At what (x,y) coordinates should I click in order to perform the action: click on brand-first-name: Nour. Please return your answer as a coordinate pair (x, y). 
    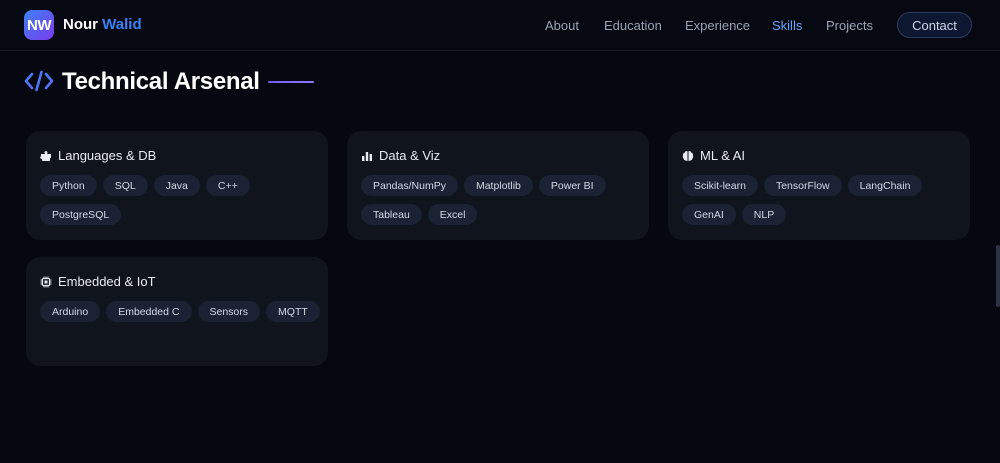
    Looking at the image, I should click on (80, 24).